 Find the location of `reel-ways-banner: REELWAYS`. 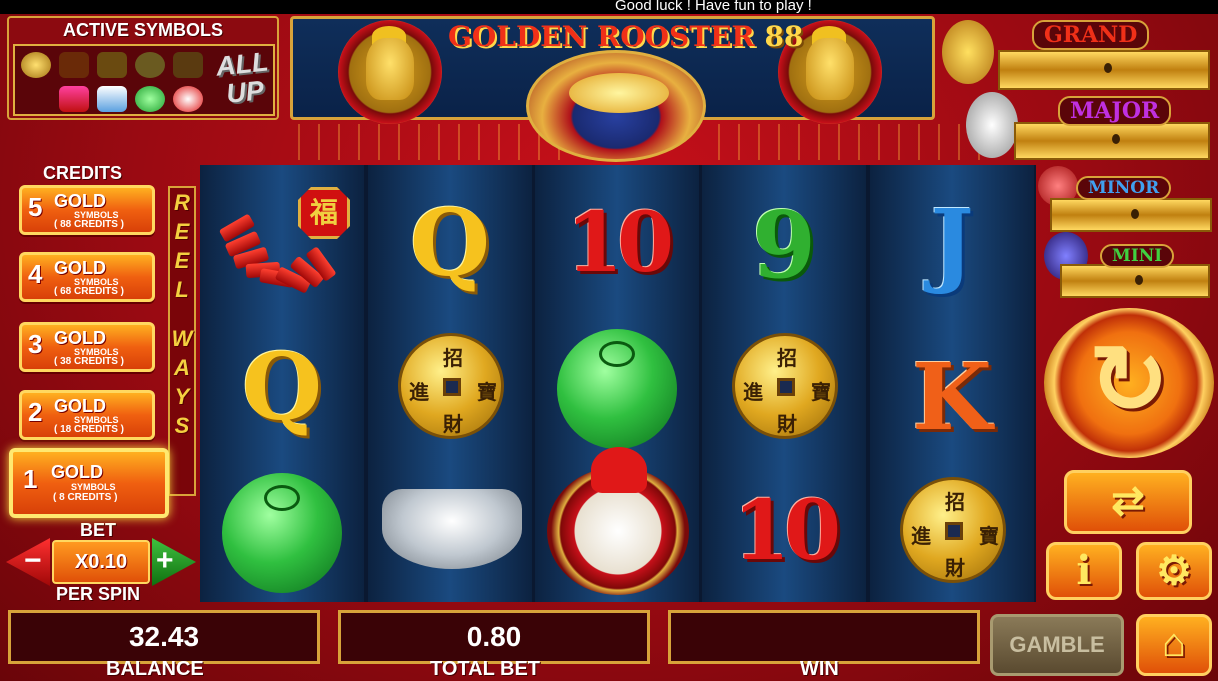

reel-ways-banner: REELWAYS is located at coordinates (182, 341).